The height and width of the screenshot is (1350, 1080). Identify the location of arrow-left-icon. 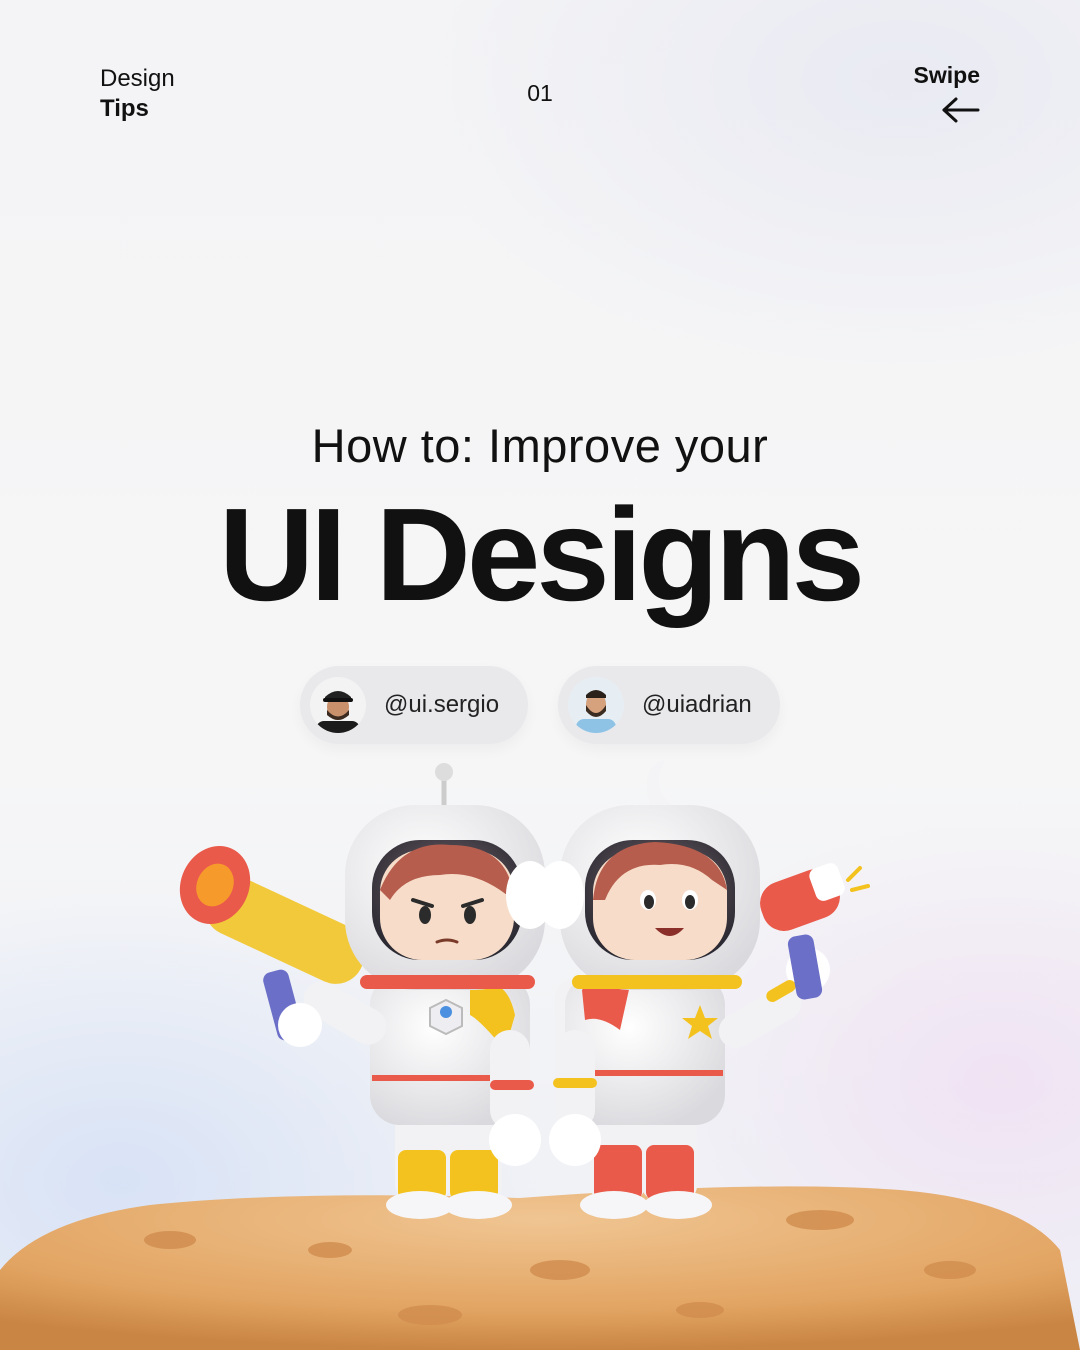
(961, 110).